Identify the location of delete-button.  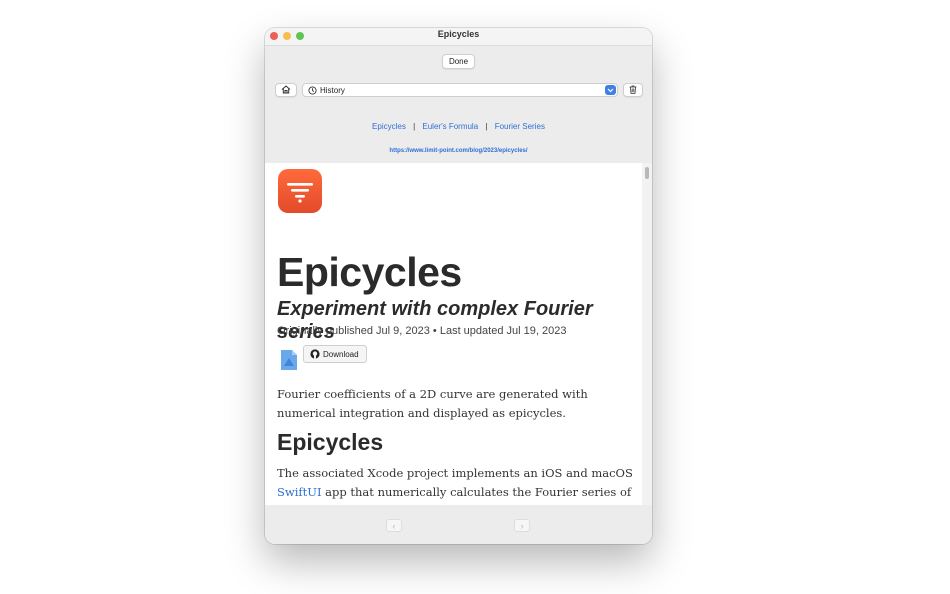
(633, 90).